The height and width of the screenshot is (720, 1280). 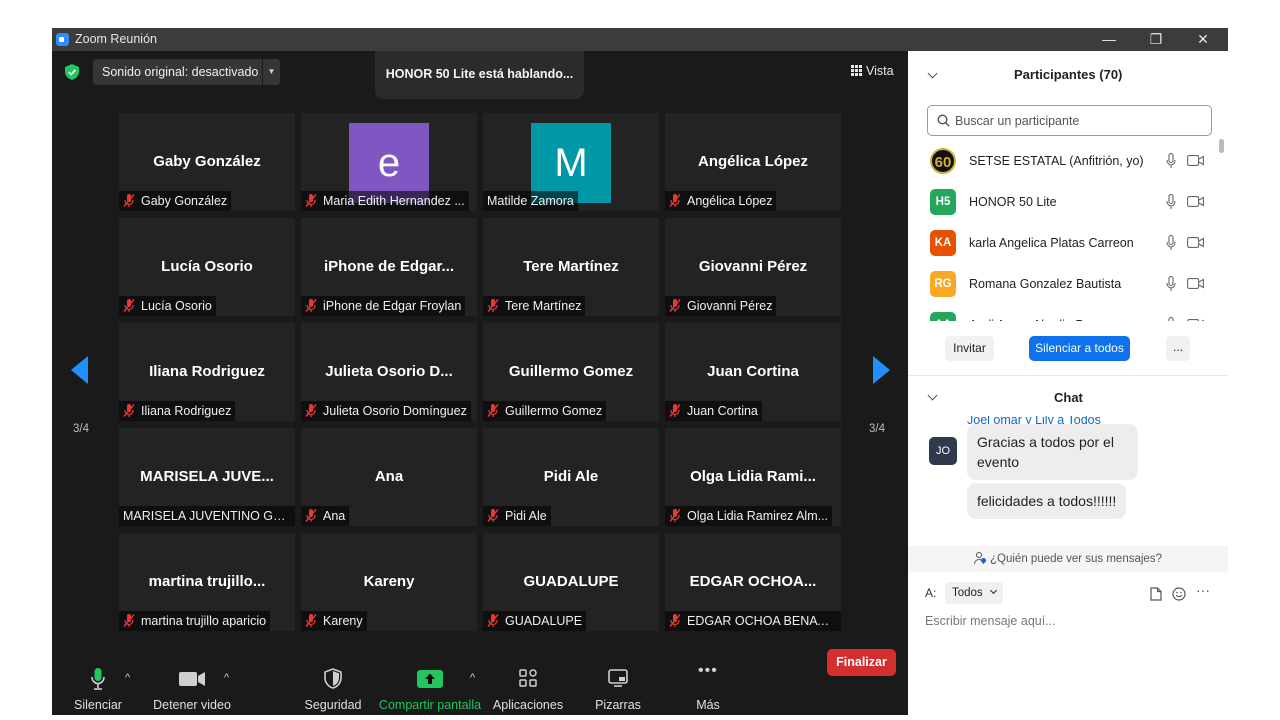 I want to click on share-options-caret-icon: ^, so click(x=472, y=678).